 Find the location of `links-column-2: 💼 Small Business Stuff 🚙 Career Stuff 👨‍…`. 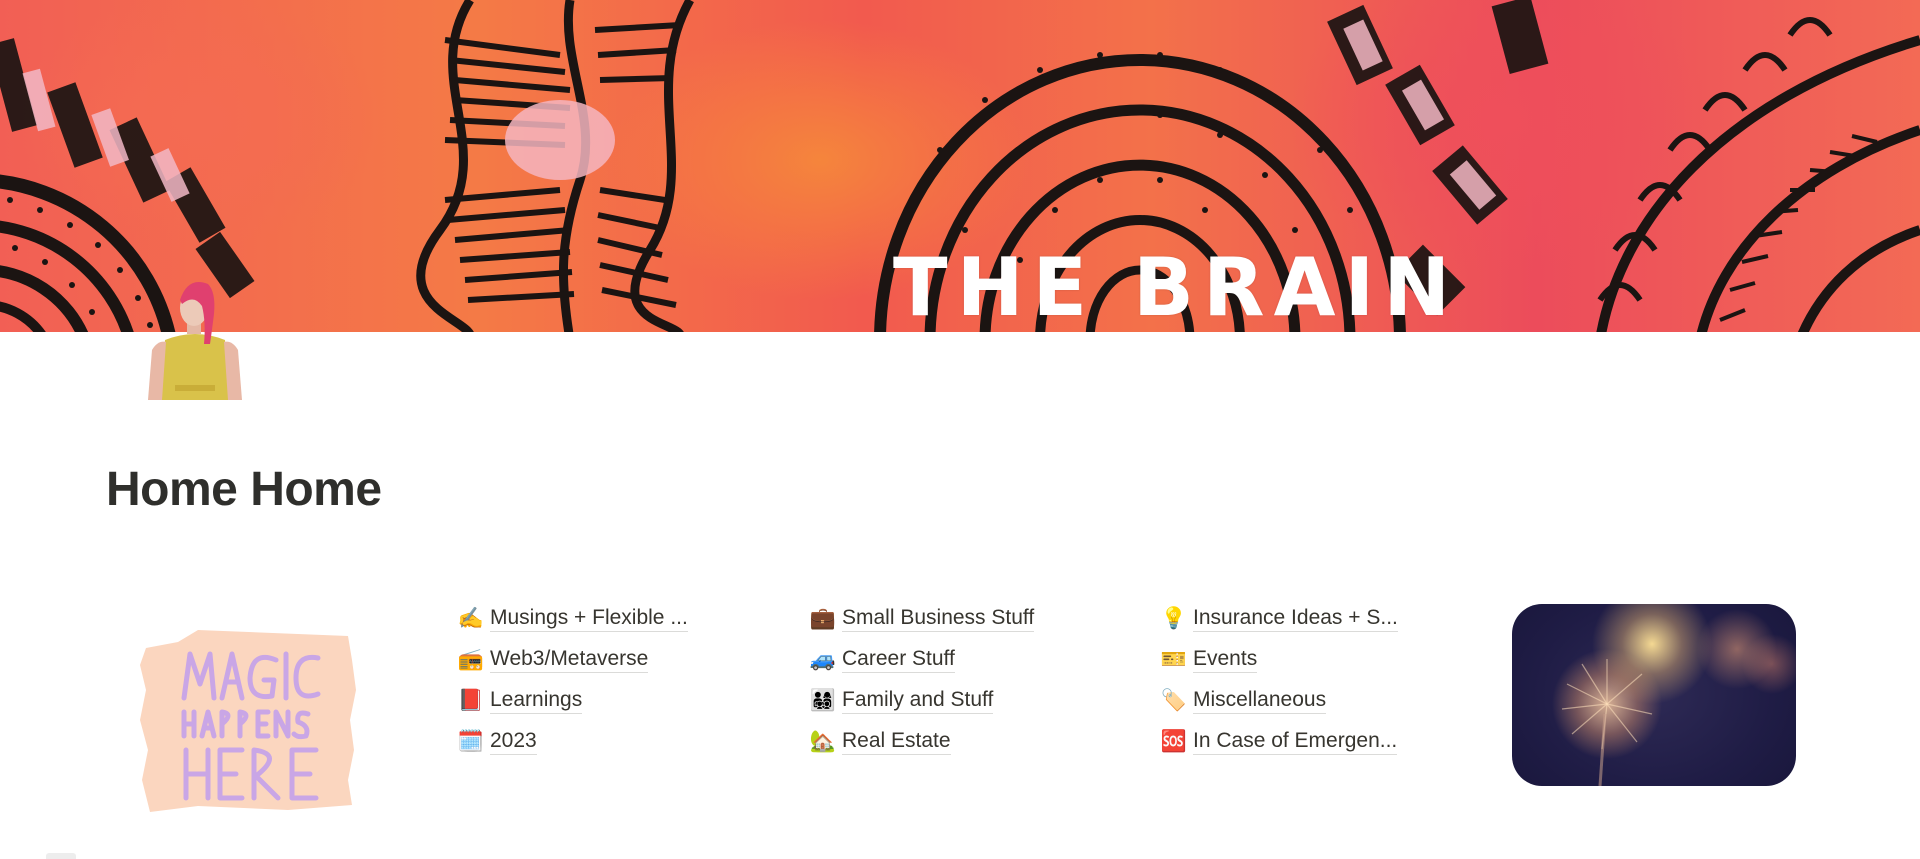

links-column-2: 💼 Small Business Stuff 🚙 Career Stuff 👨‍… is located at coordinates (921, 680).